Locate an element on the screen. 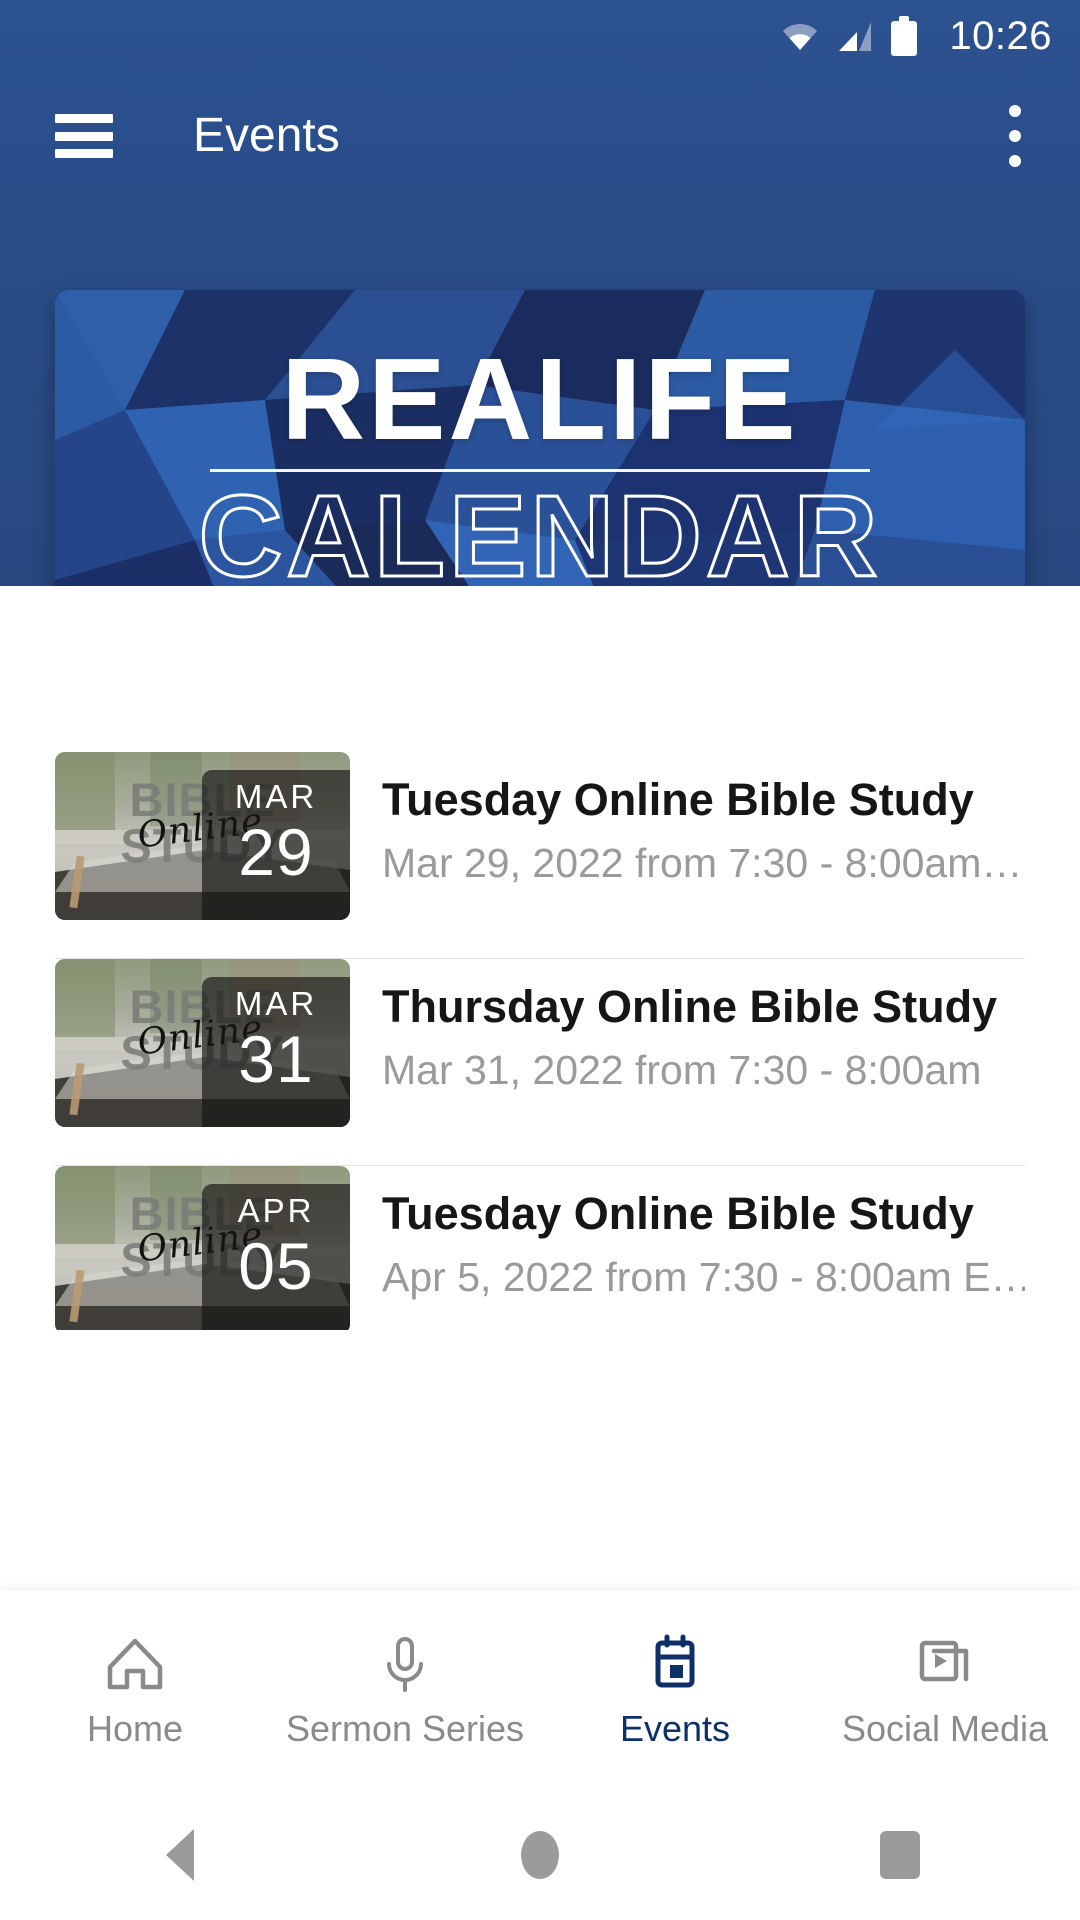  home-circle-icon is located at coordinates (540, 1855).